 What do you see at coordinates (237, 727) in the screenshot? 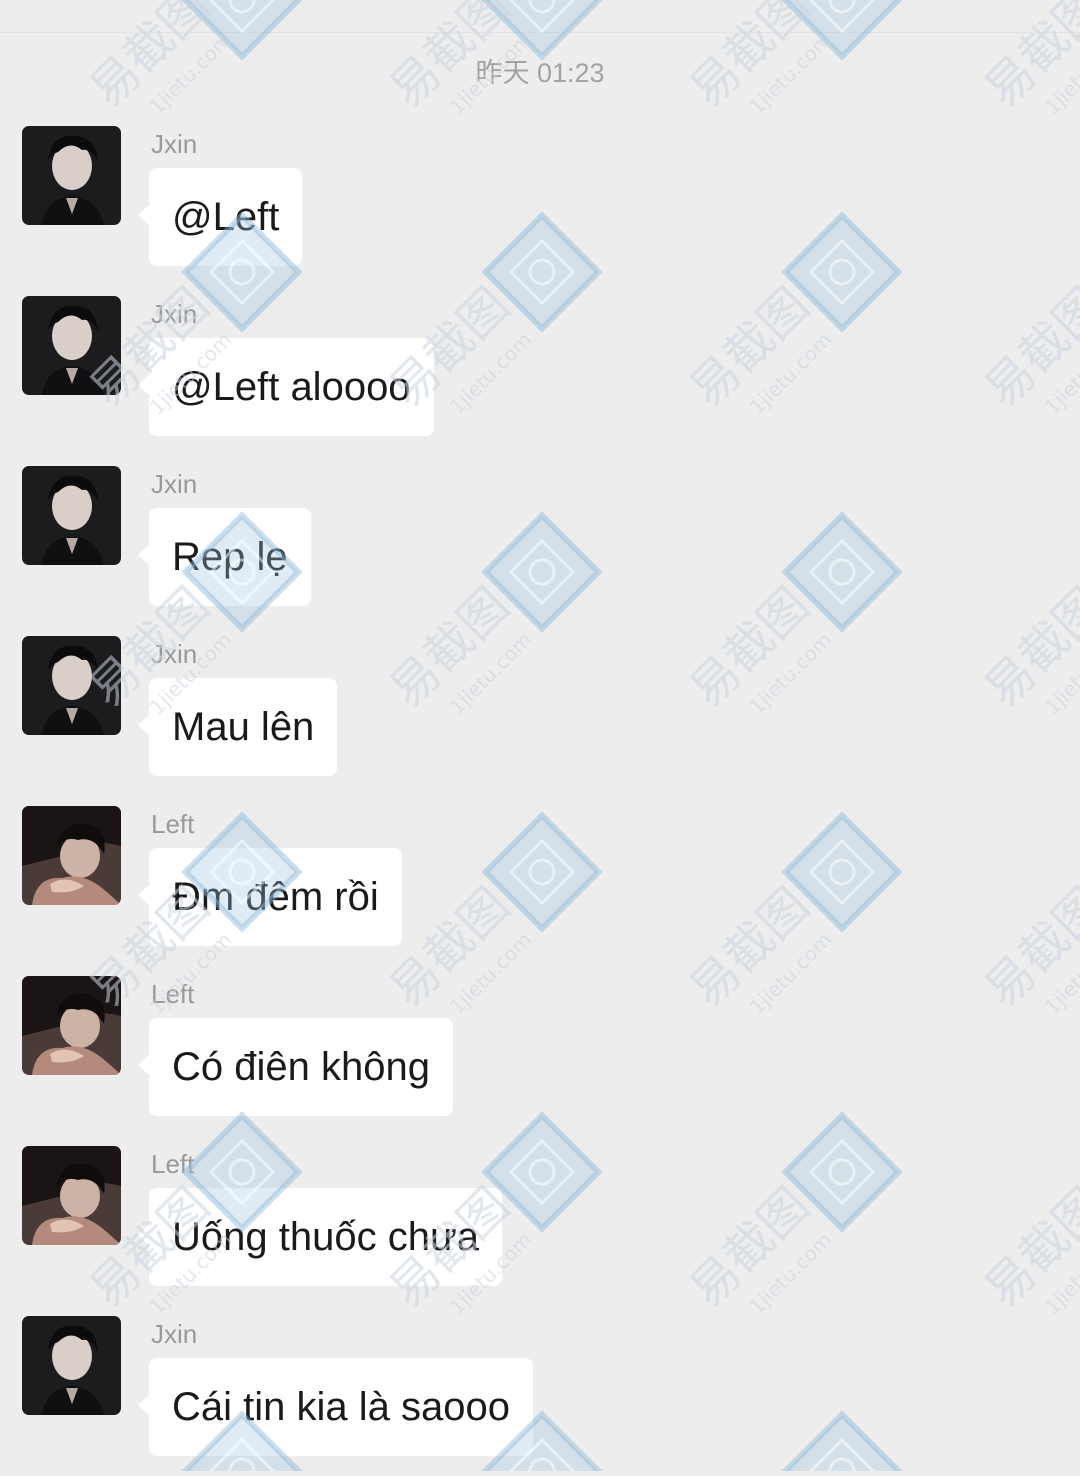
I see `message-bubble: Mau lên` at bounding box center [237, 727].